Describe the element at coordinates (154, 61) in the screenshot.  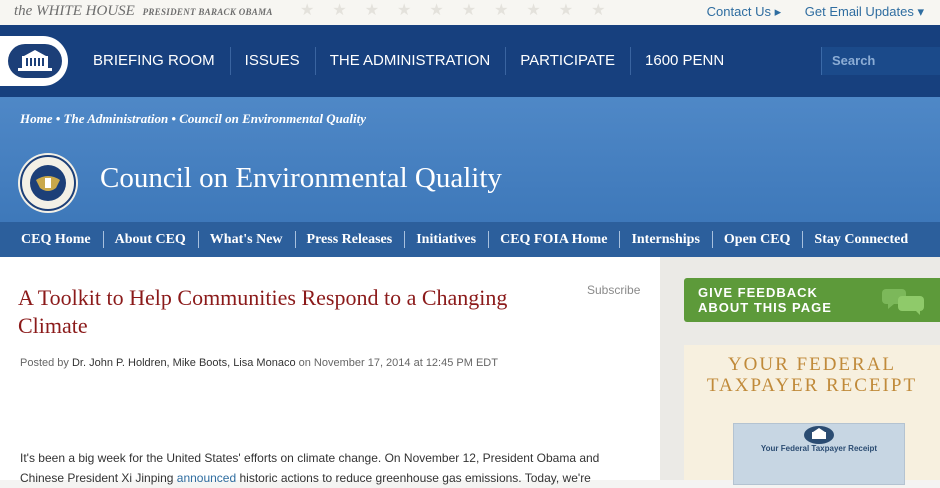
I see `nav-briefing-room: BRIEFING ROOM` at that location.